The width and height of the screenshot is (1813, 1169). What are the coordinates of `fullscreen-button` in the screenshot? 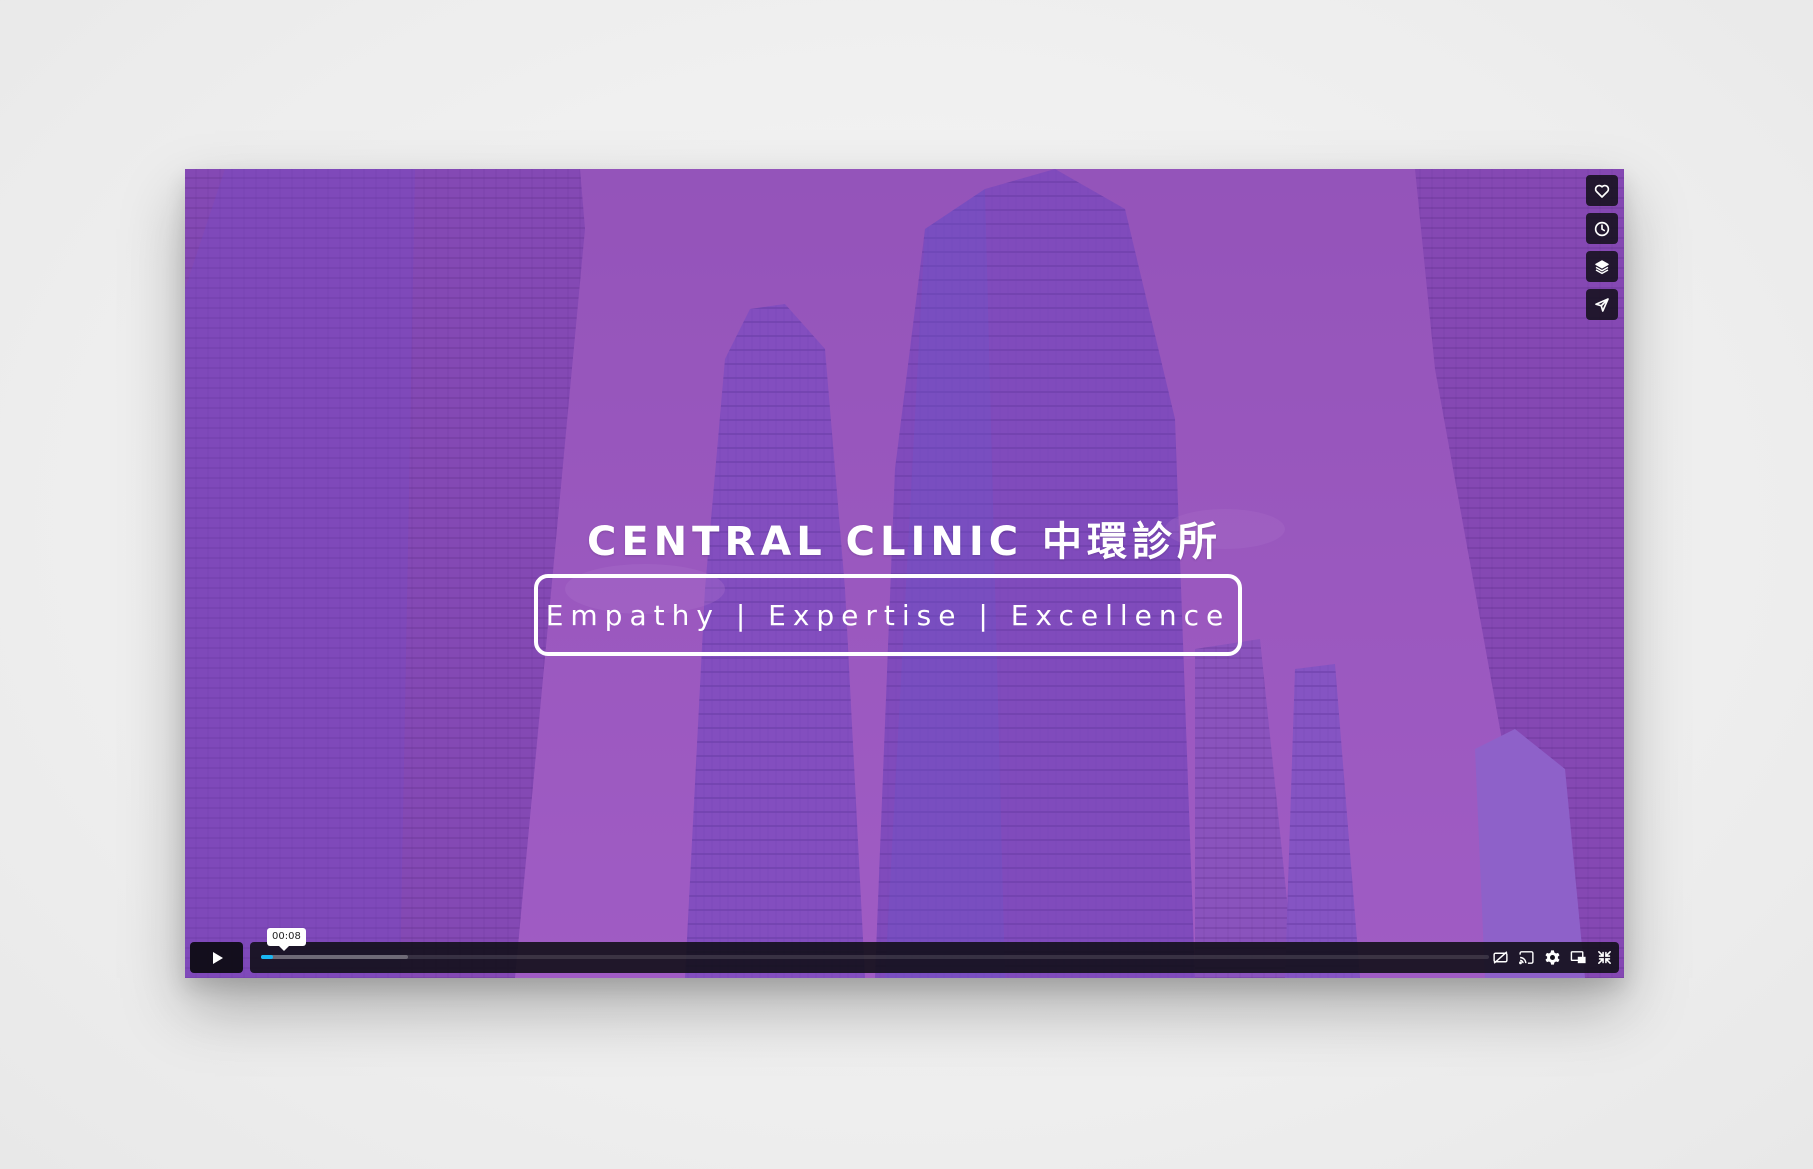 It's located at (1604, 957).